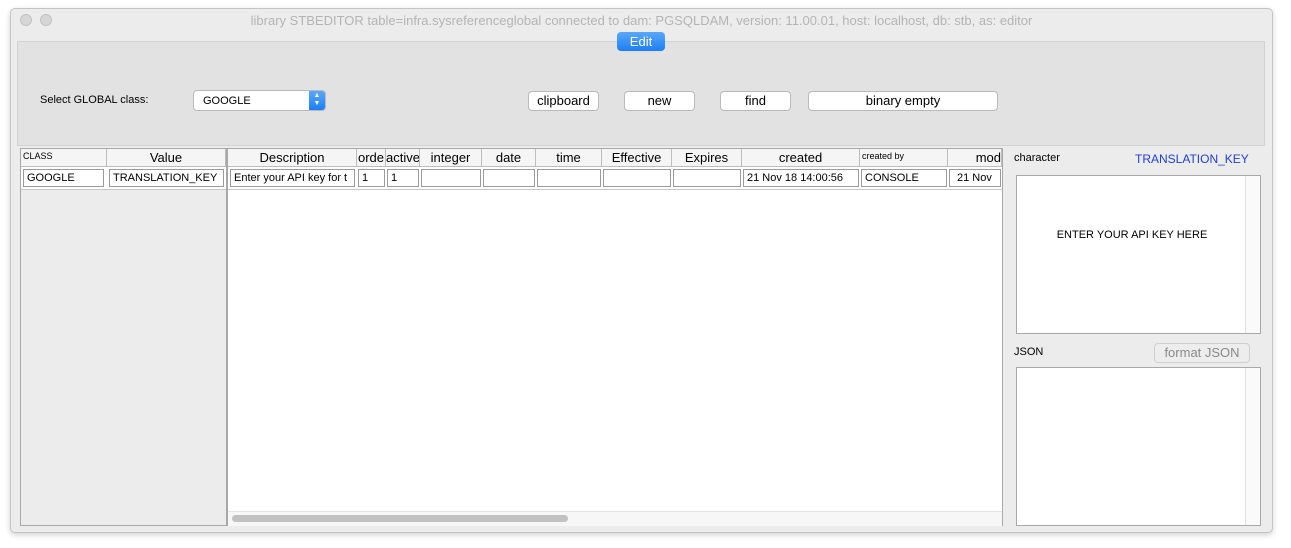 The image size is (1291, 548). I want to click on format-json-button: format JSON, so click(1202, 353).